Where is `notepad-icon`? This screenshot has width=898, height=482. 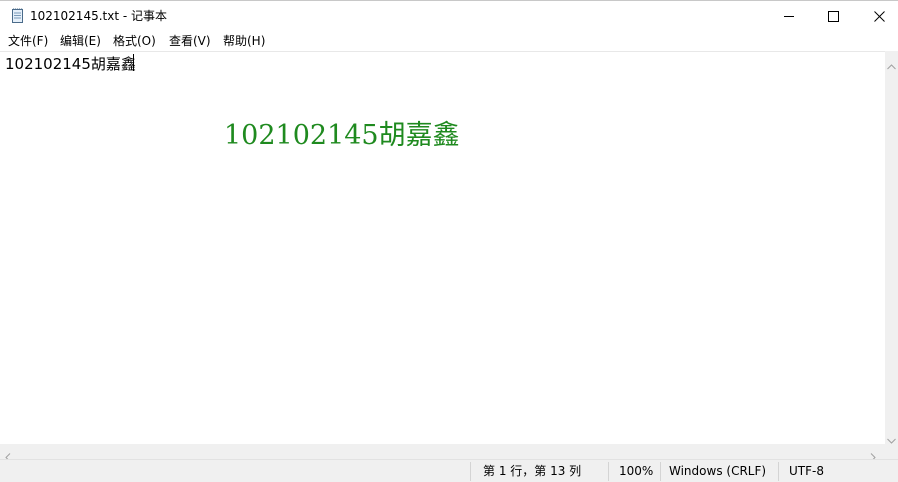 notepad-icon is located at coordinates (17, 16).